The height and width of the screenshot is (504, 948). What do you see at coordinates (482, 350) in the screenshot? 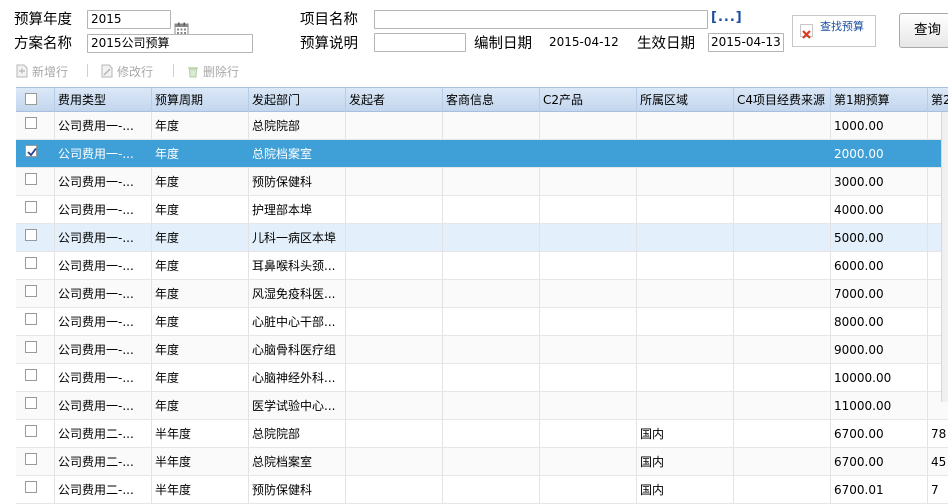
I see `table-row: 公司费用一-... 年度 心脑骨科医疗组 9000.00` at bounding box center [482, 350].